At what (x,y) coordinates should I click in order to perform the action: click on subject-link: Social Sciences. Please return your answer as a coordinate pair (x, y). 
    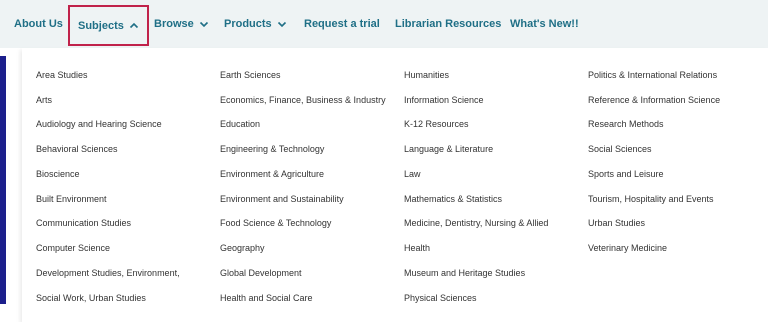
    Looking at the image, I should click on (620, 149).